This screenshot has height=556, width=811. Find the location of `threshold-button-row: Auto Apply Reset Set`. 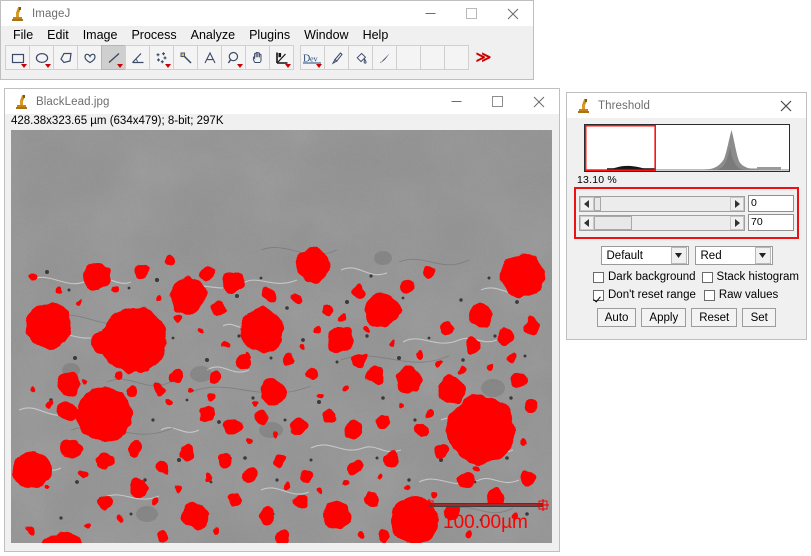

threshold-button-row: Auto Apply Reset Set is located at coordinates (686, 317).